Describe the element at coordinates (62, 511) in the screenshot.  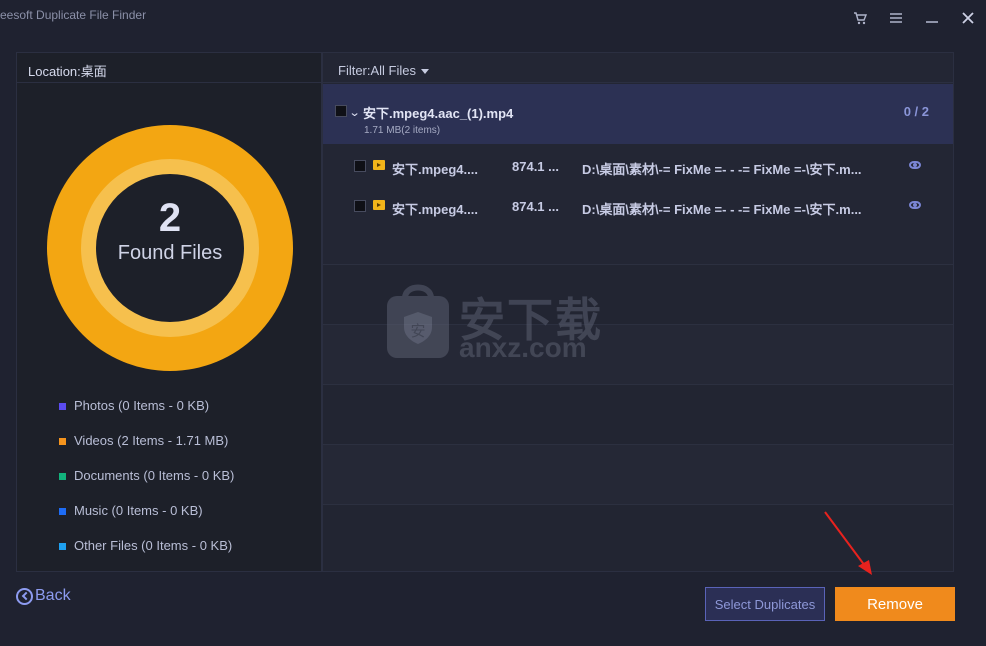
I see `legend-dot-music` at that location.